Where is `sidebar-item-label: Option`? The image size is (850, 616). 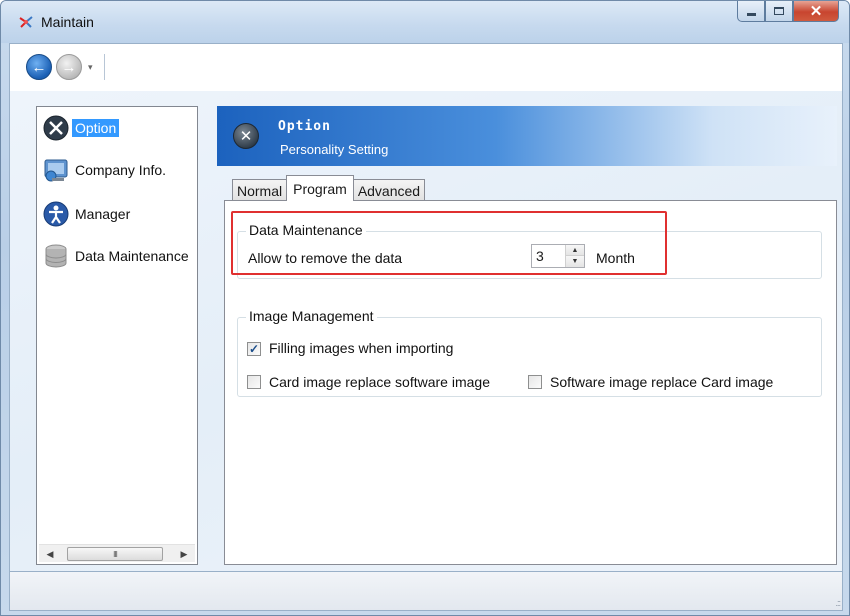
sidebar-item-label: Option is located at coordinates (96, 128).